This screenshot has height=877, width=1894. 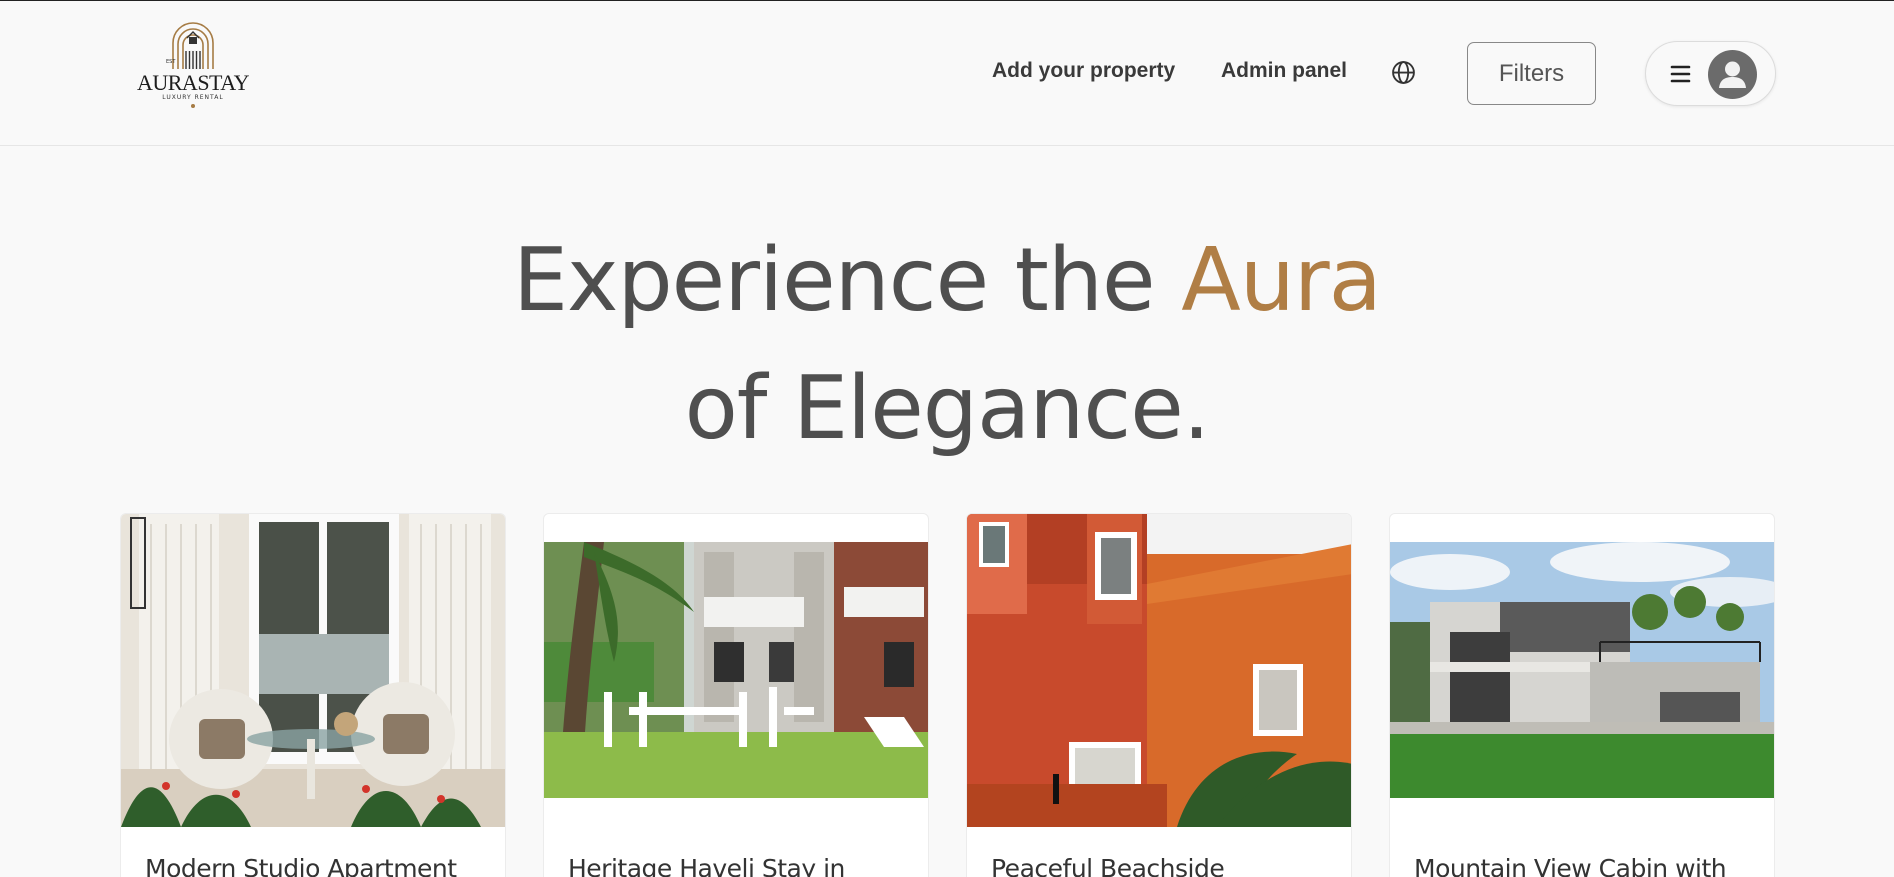 What do you see at coordinates (1284, 71) in the screenshot?
I see `admin-panel-link: Admin panel` at bounding box center [1284, 71].